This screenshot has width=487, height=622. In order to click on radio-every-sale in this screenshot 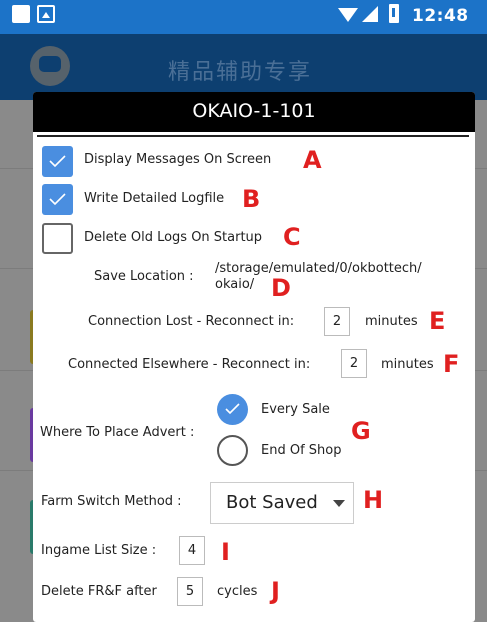, I will do `click(232, 409)`.